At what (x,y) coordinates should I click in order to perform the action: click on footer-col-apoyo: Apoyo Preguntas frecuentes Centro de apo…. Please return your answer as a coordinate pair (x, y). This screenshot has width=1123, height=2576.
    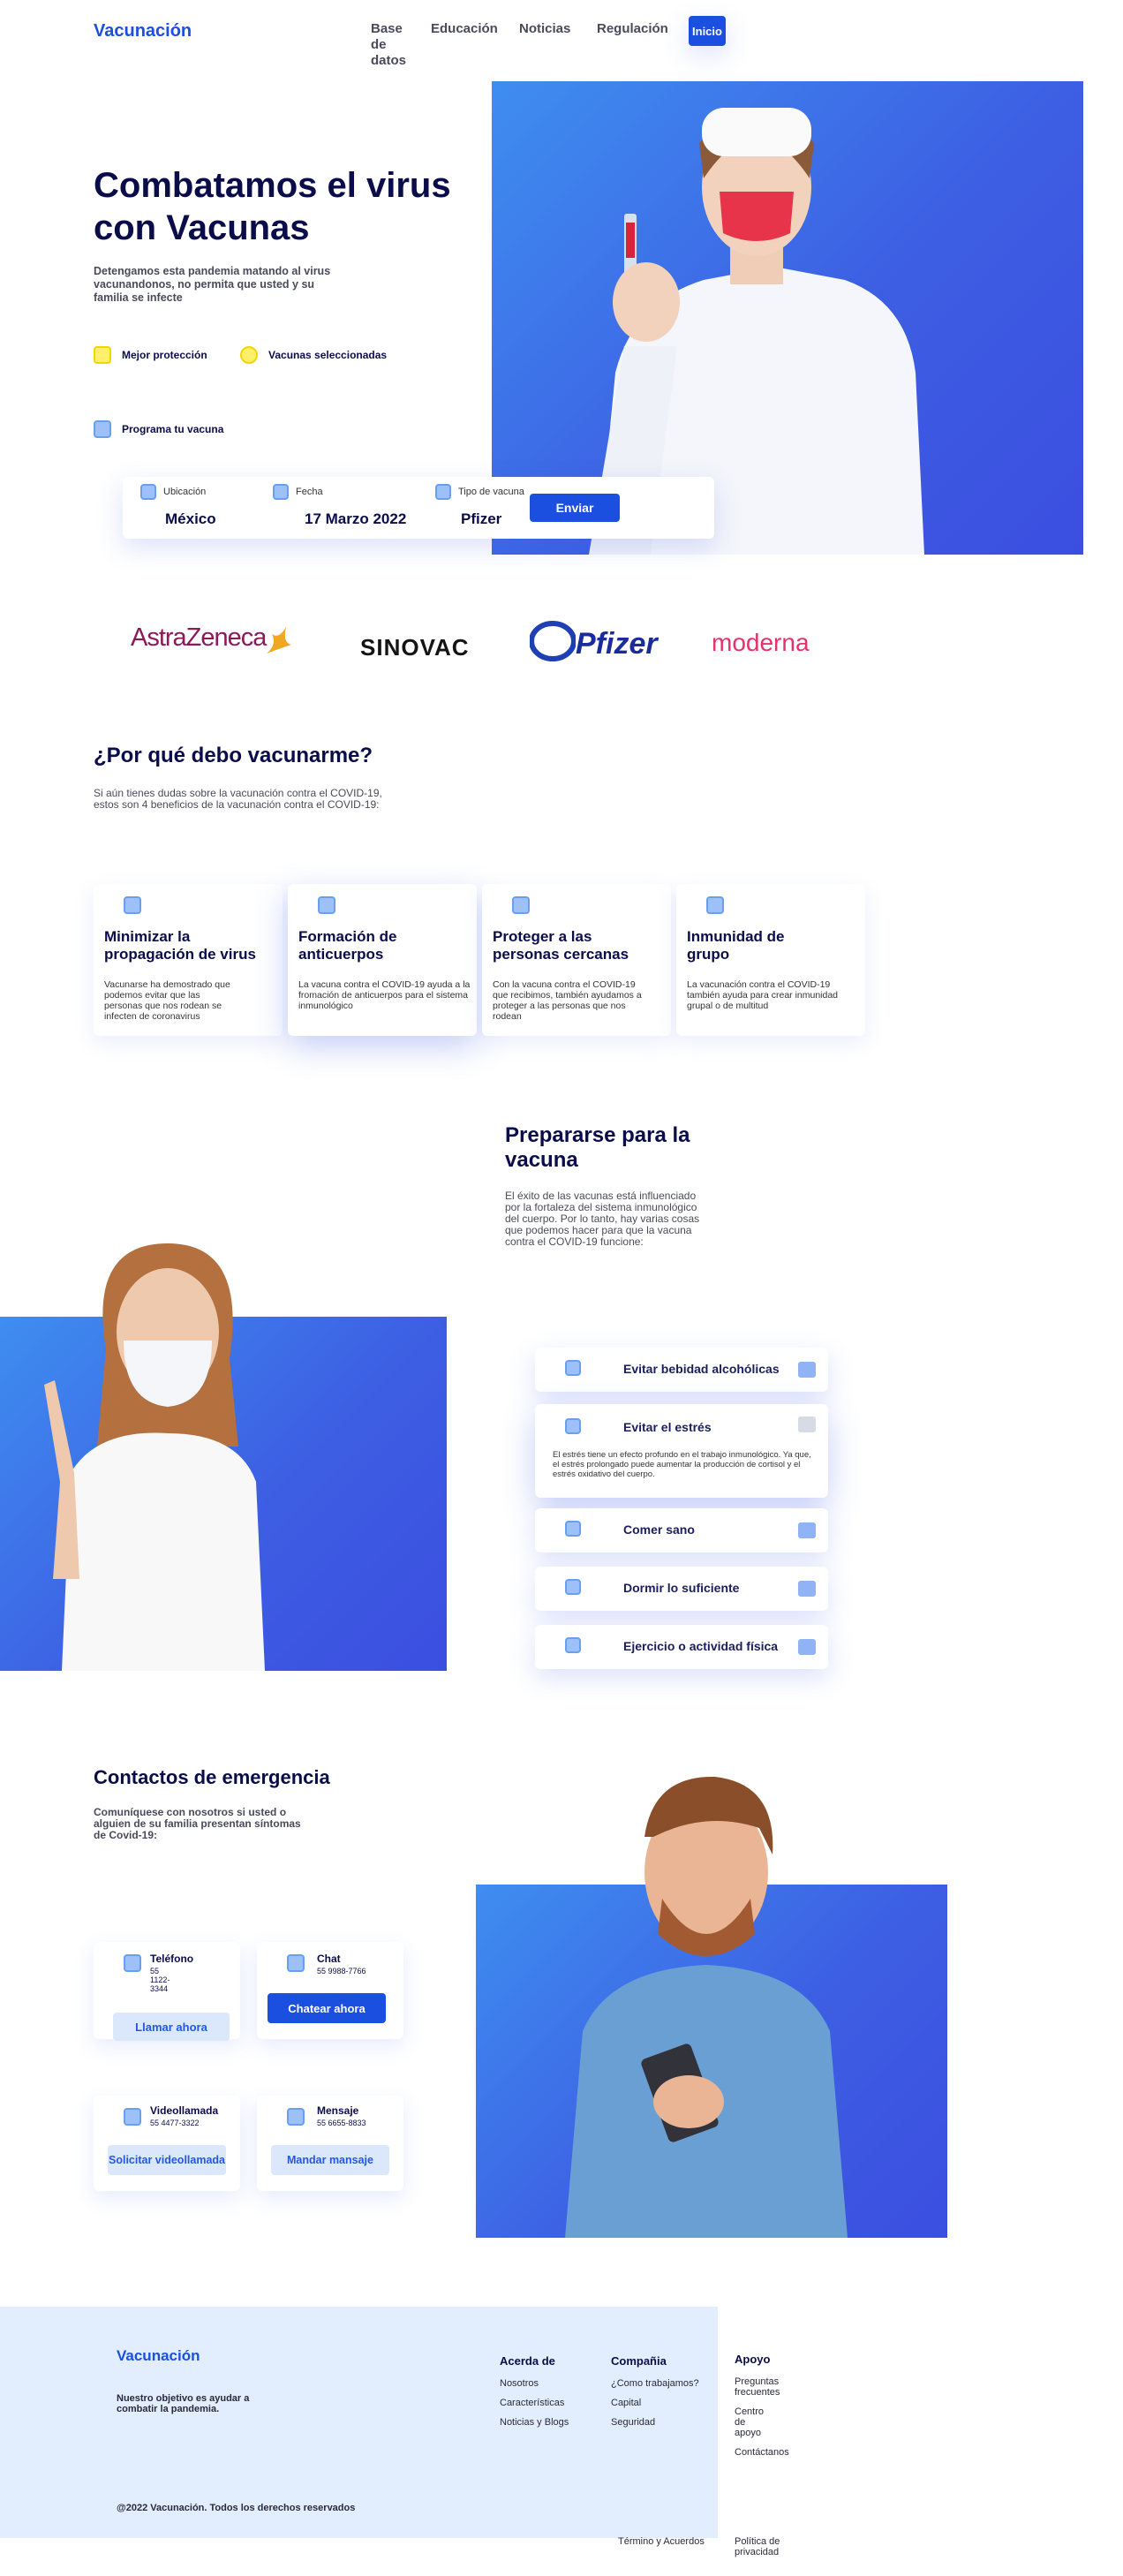
    Looking at the image, I should click on (765, 2405).